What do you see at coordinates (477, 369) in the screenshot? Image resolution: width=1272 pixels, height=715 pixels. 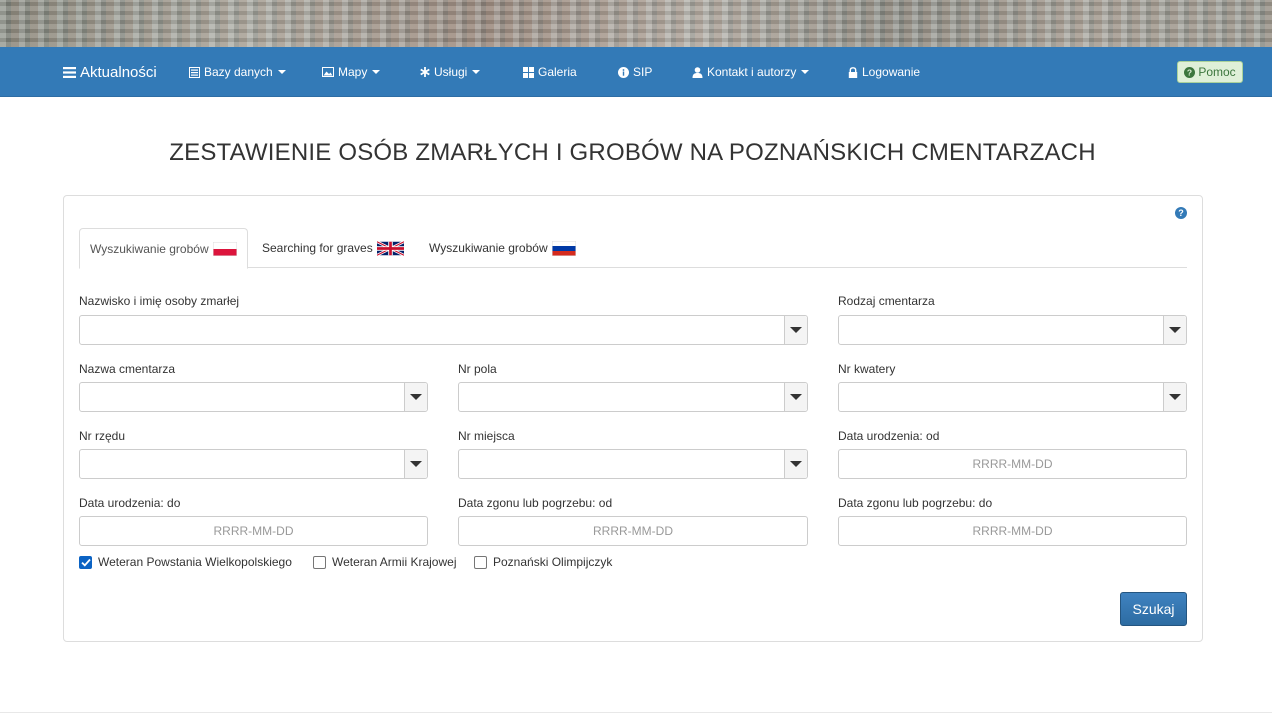 I see `field-number-label: Nr pola` at bounding box center [477, 369].